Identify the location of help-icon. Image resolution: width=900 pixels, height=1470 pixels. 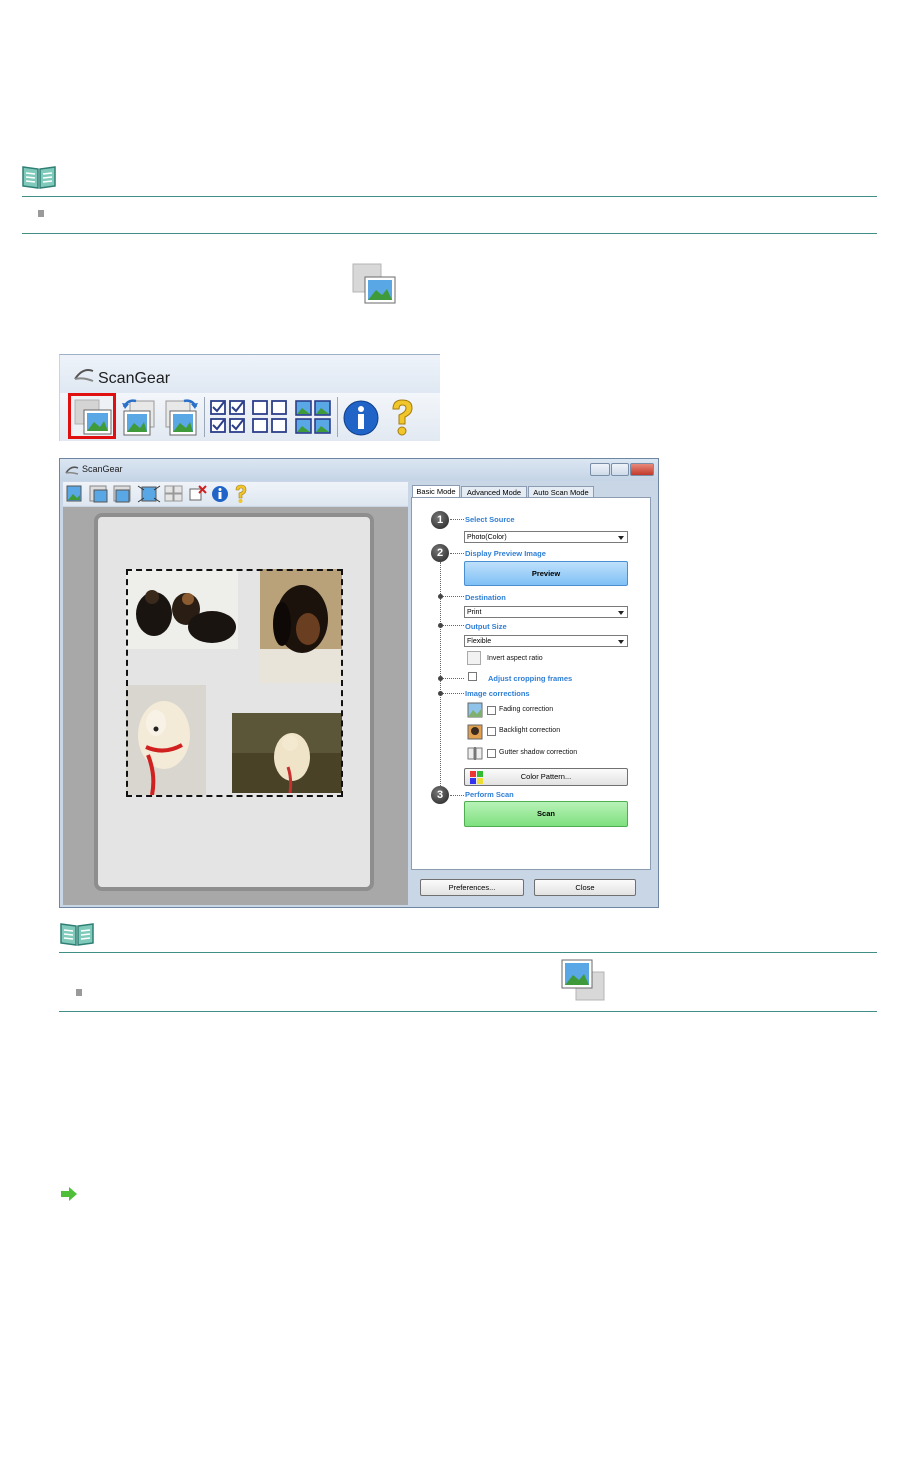
(402, 417).